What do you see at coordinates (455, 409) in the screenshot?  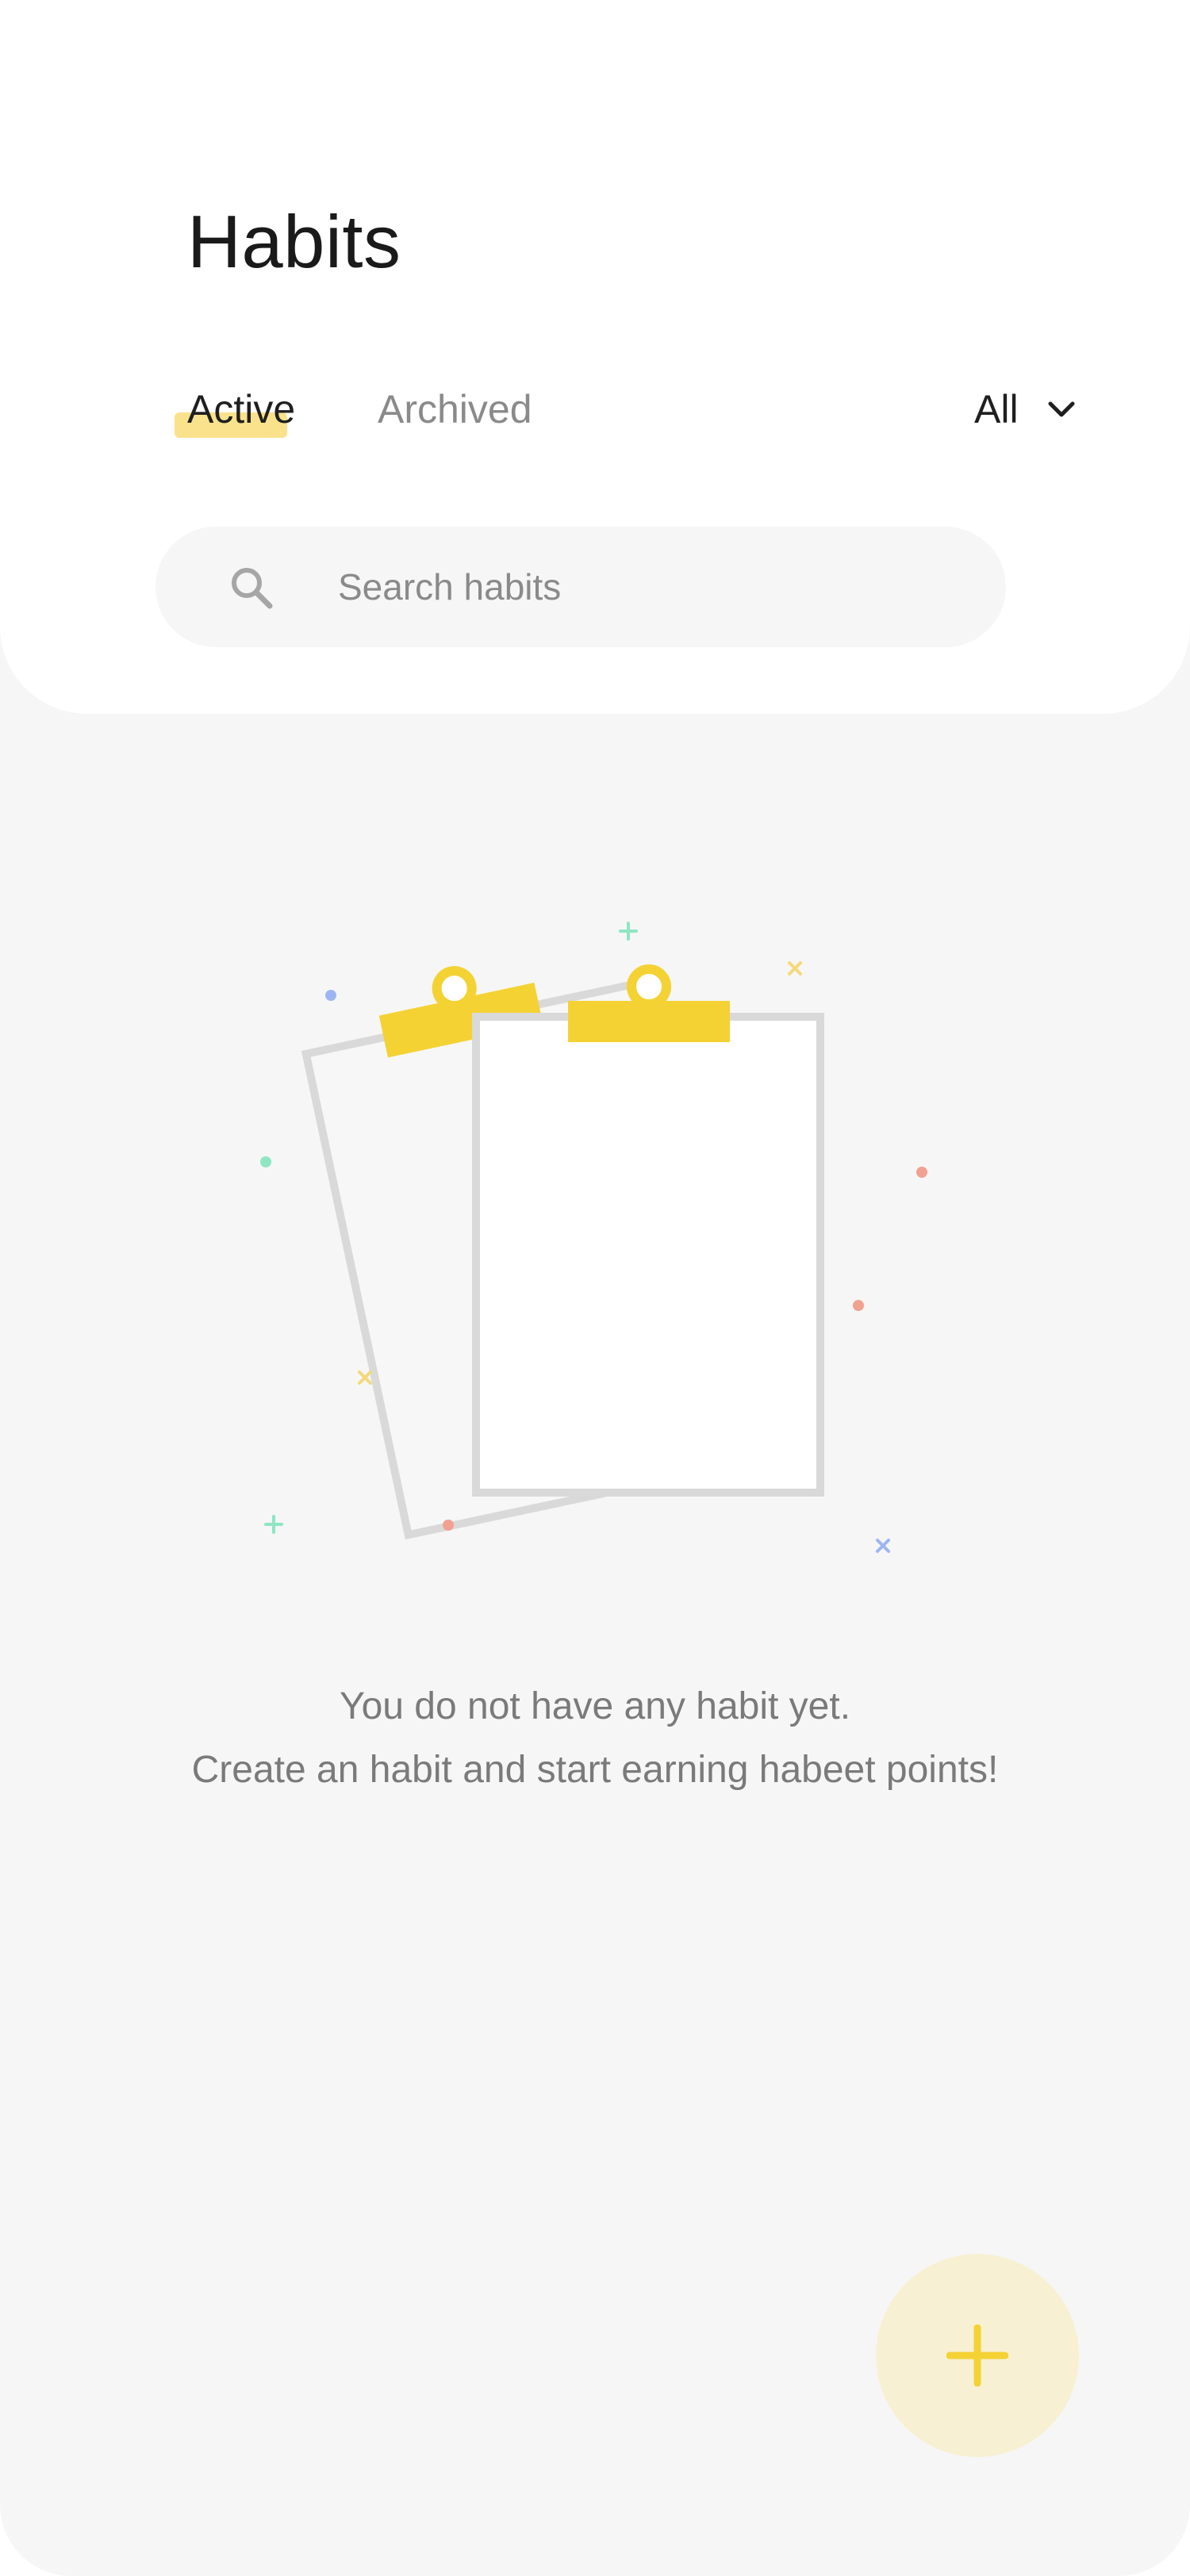 I see `tab-archived: Archived` at bounding box center [455, 409].